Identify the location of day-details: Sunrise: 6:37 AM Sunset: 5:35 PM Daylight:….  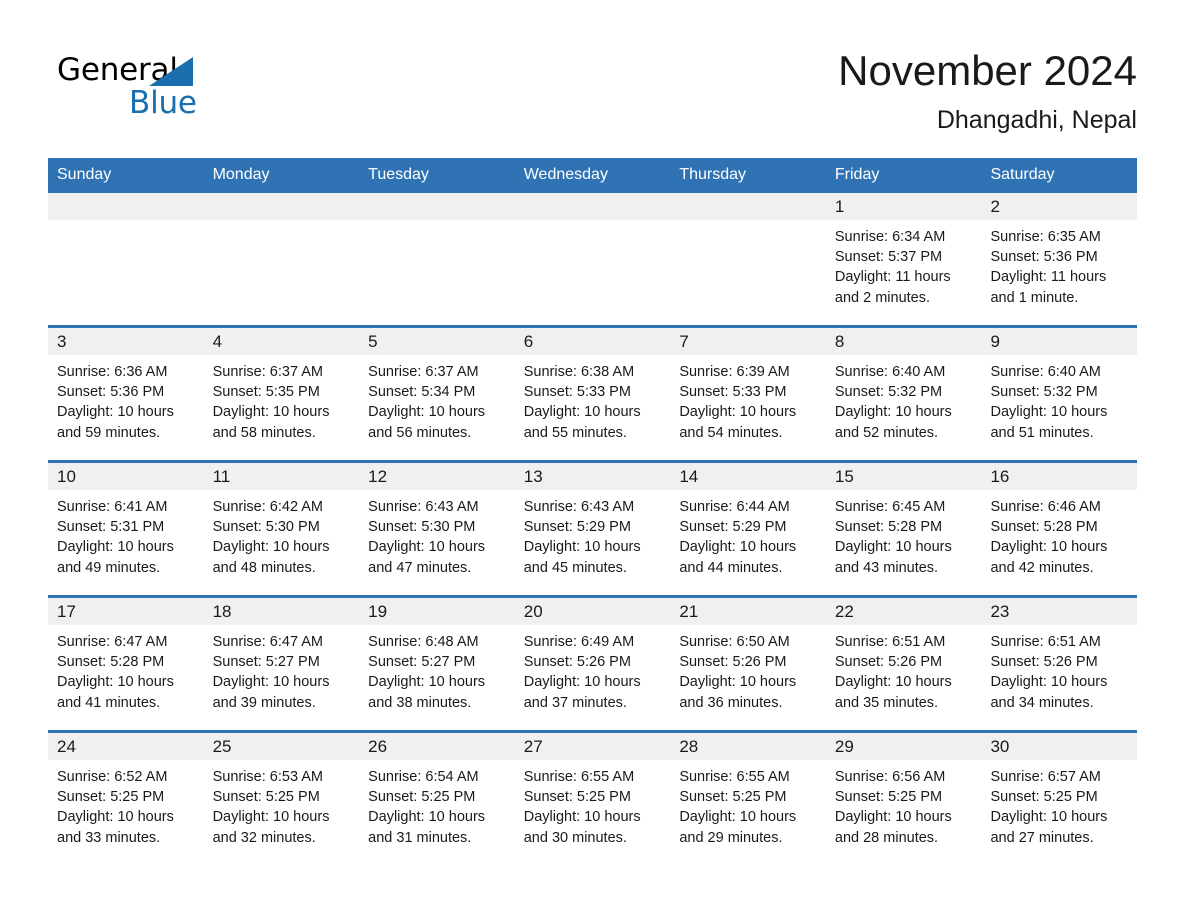
(282, 399).